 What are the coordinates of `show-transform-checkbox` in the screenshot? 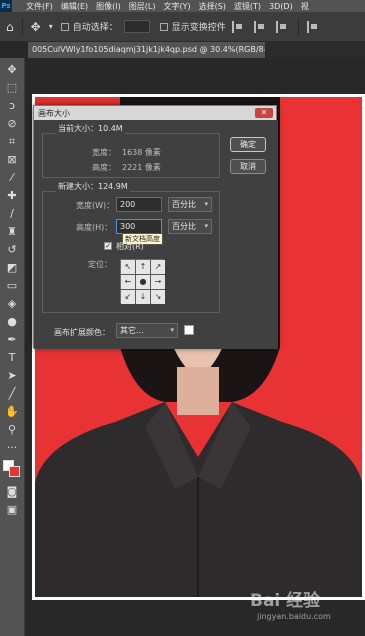 It's located at (163, 26).